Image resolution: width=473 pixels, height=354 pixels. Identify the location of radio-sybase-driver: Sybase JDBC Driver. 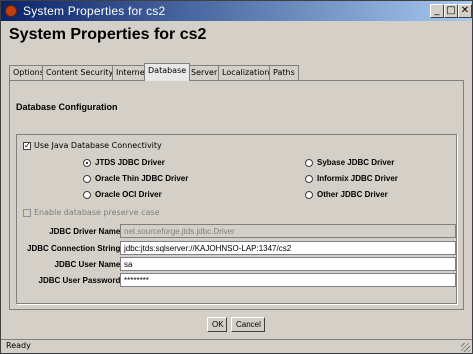
(349, 162).